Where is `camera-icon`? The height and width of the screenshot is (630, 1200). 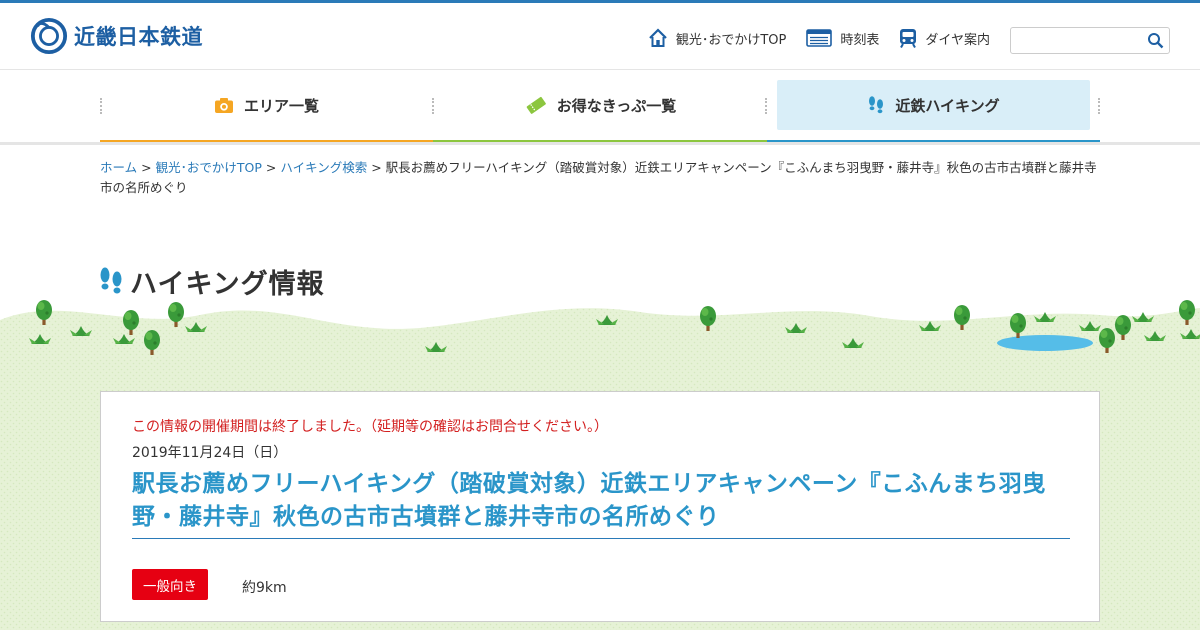
camera-icon is located at coordinates (223, 105).